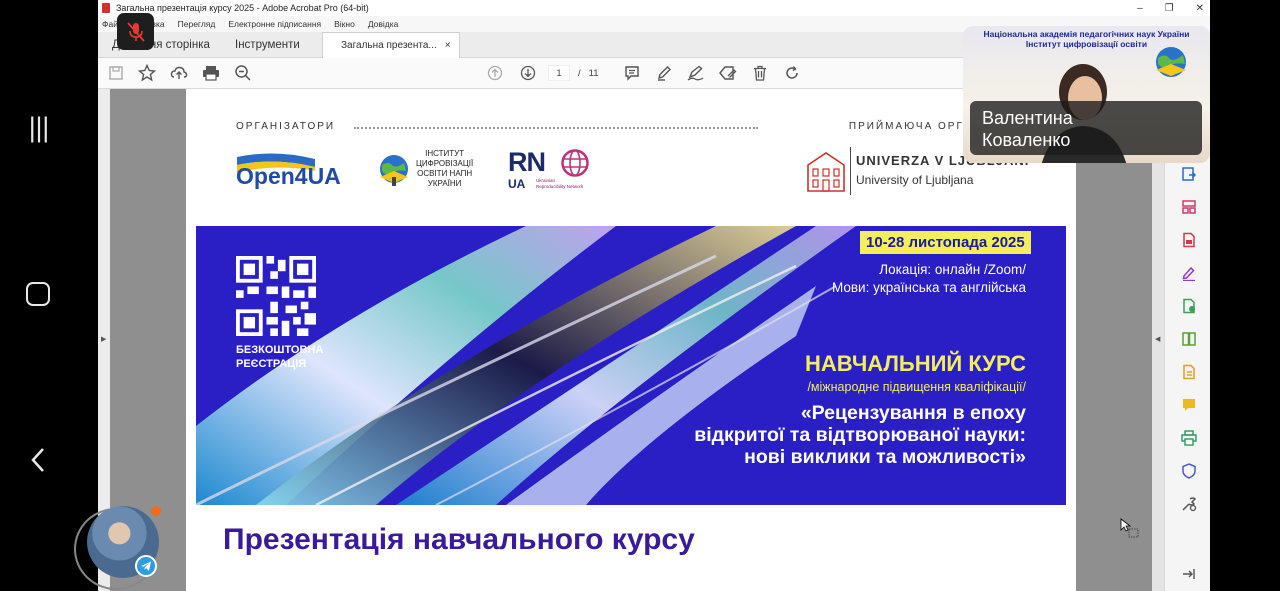 This screenshot has width=1280, height=591. What do you see at coordinates (286, 126) in the screenshot?
I see `organizers-label: ОРГАНІЗАТОРИ` at bounding box center [286, 126].